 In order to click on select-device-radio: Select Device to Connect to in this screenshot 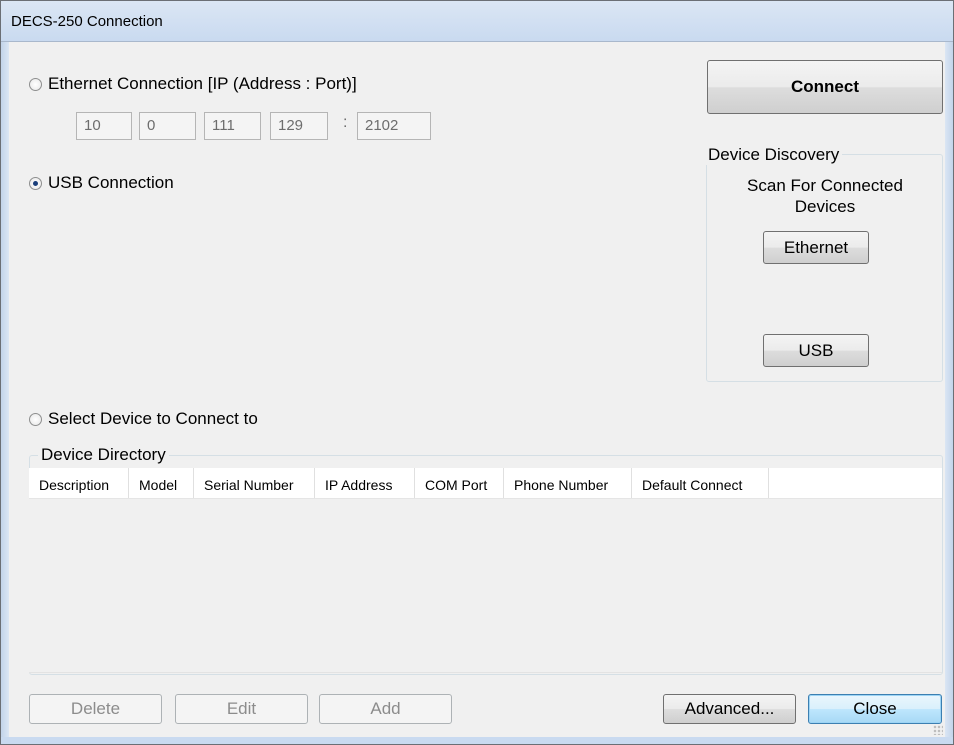, I will do `click(143, 419)`.